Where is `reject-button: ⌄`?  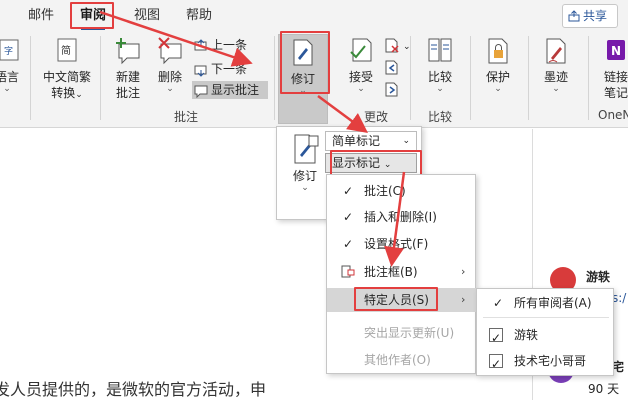
reject-button: ⌄ is located at coordinates (397, 45).